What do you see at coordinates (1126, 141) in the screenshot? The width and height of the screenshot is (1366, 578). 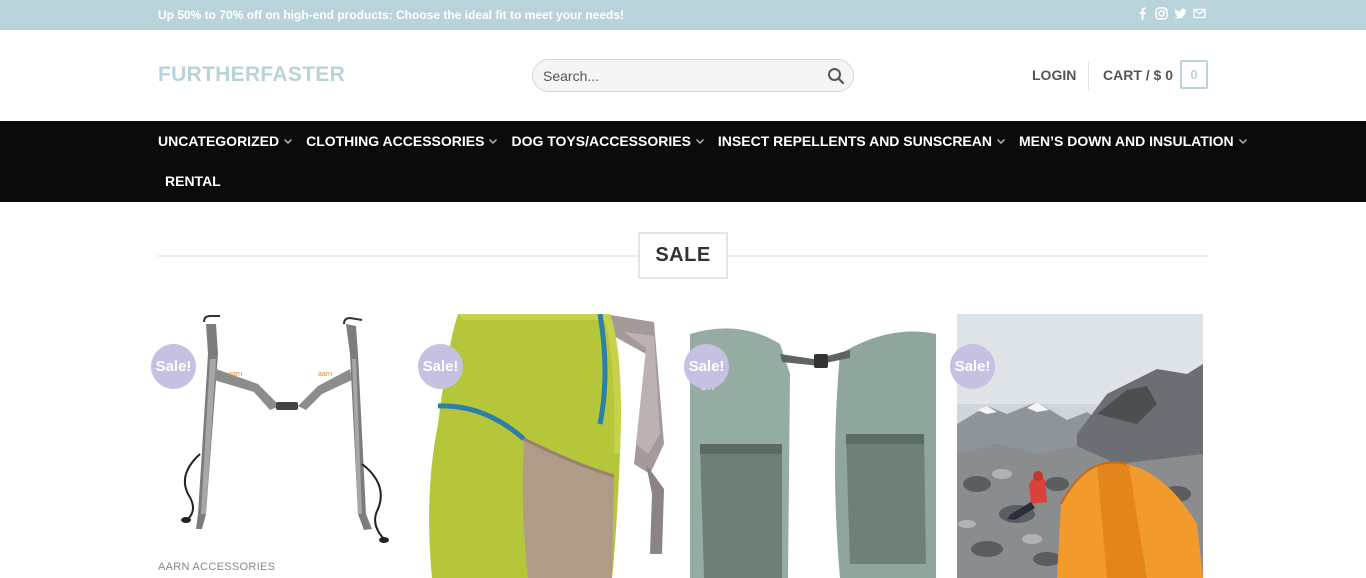 I see `nav-item-label: MEN’S DOWN AND INSULATION` at bounding box center [1126, 141].